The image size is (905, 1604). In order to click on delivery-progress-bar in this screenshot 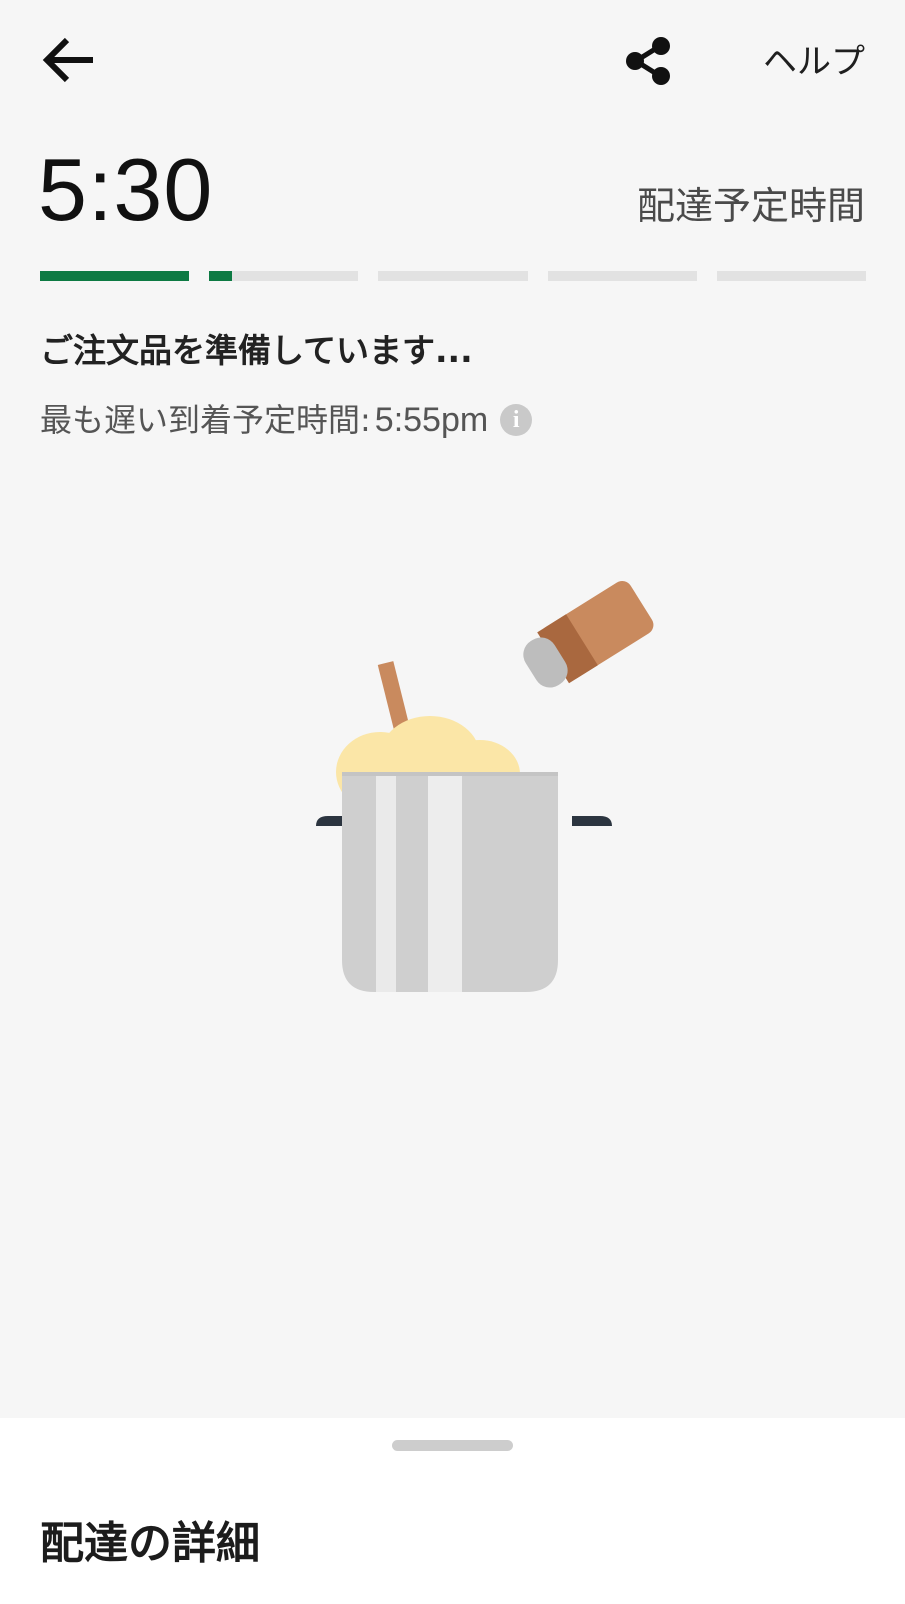, I will do `click(453, 276)`.